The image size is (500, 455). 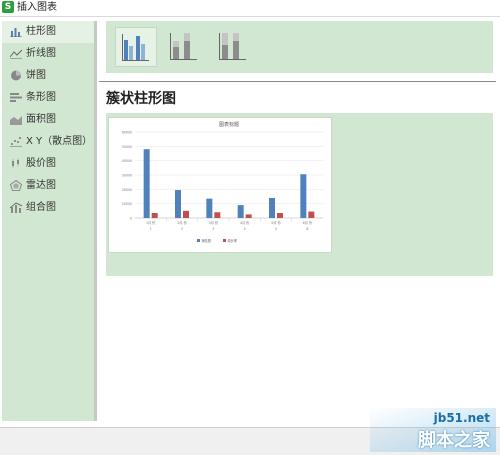 What do you see at coordinates (131, 219) in the screenshot?
I see `y-tick-label: 0` at bounding box center [131, 219].